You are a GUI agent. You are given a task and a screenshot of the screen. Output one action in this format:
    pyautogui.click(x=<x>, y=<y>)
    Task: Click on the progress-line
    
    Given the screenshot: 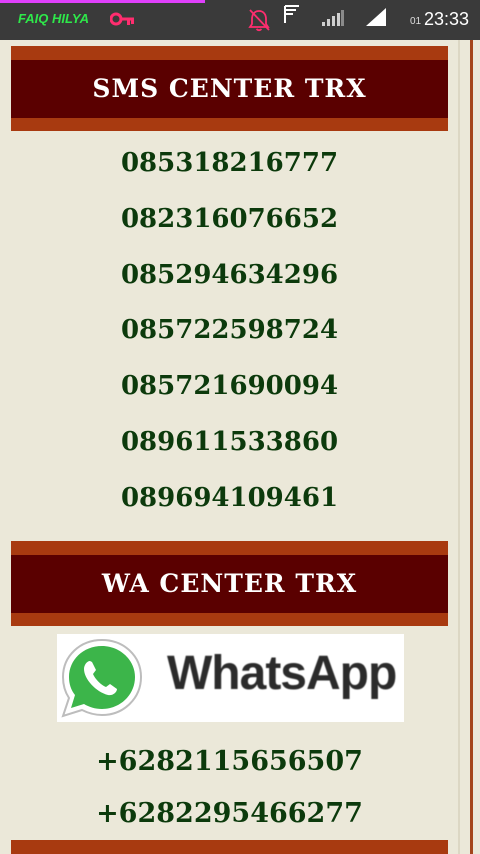 What is the action you would take?
    pyautogui.click(x=102, y=1)
    